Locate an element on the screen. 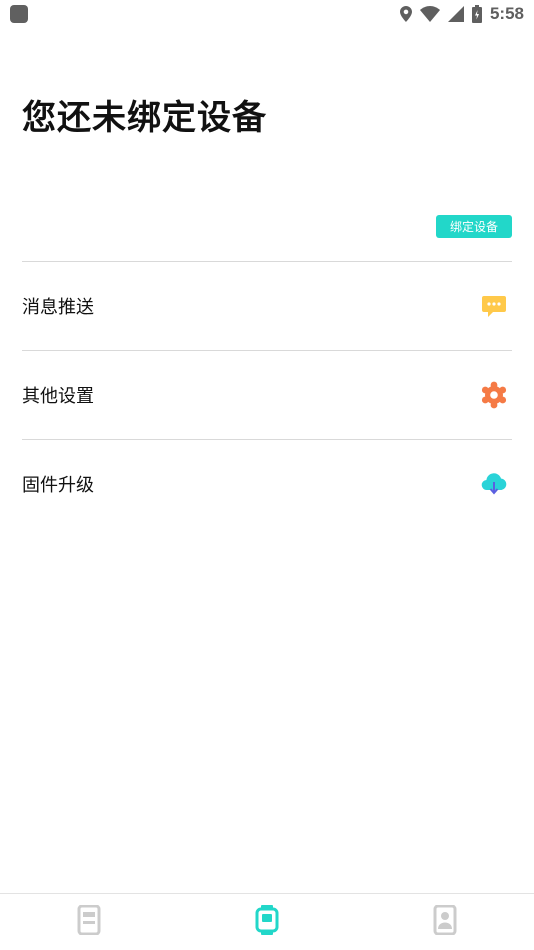  menu-item-label: 消息推送 is located at coordinates (58, 307).